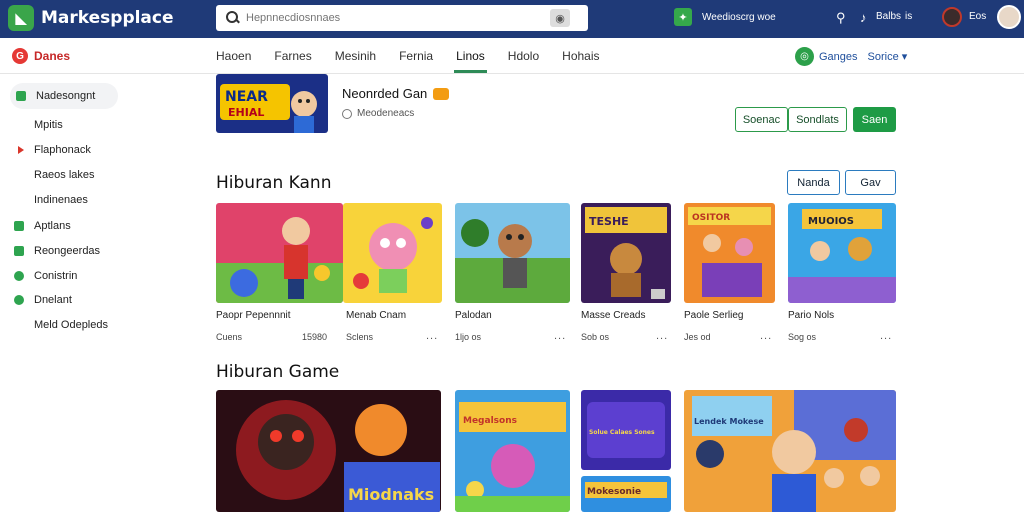 The height and width of the screenshot is (512, 1024). Describe the element at coordinates (811, 315) in the screenshot. I see `game-card-name: Pario Nols` at that location.